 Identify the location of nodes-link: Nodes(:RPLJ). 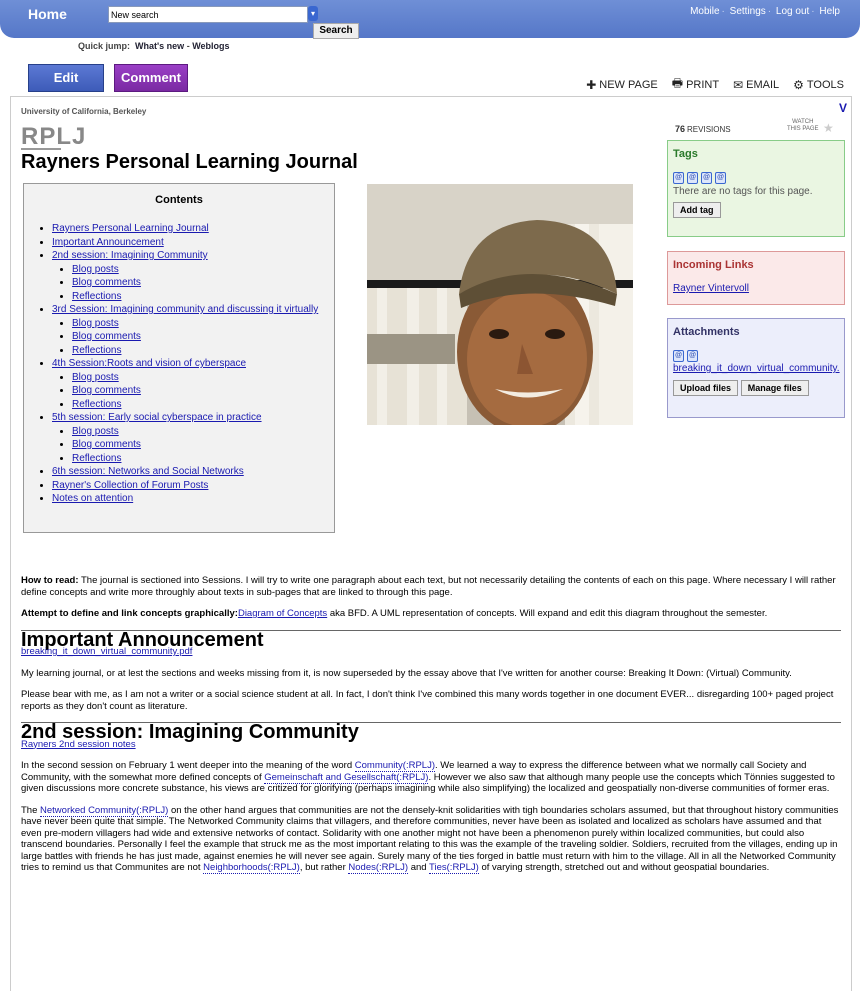
(378, 868).